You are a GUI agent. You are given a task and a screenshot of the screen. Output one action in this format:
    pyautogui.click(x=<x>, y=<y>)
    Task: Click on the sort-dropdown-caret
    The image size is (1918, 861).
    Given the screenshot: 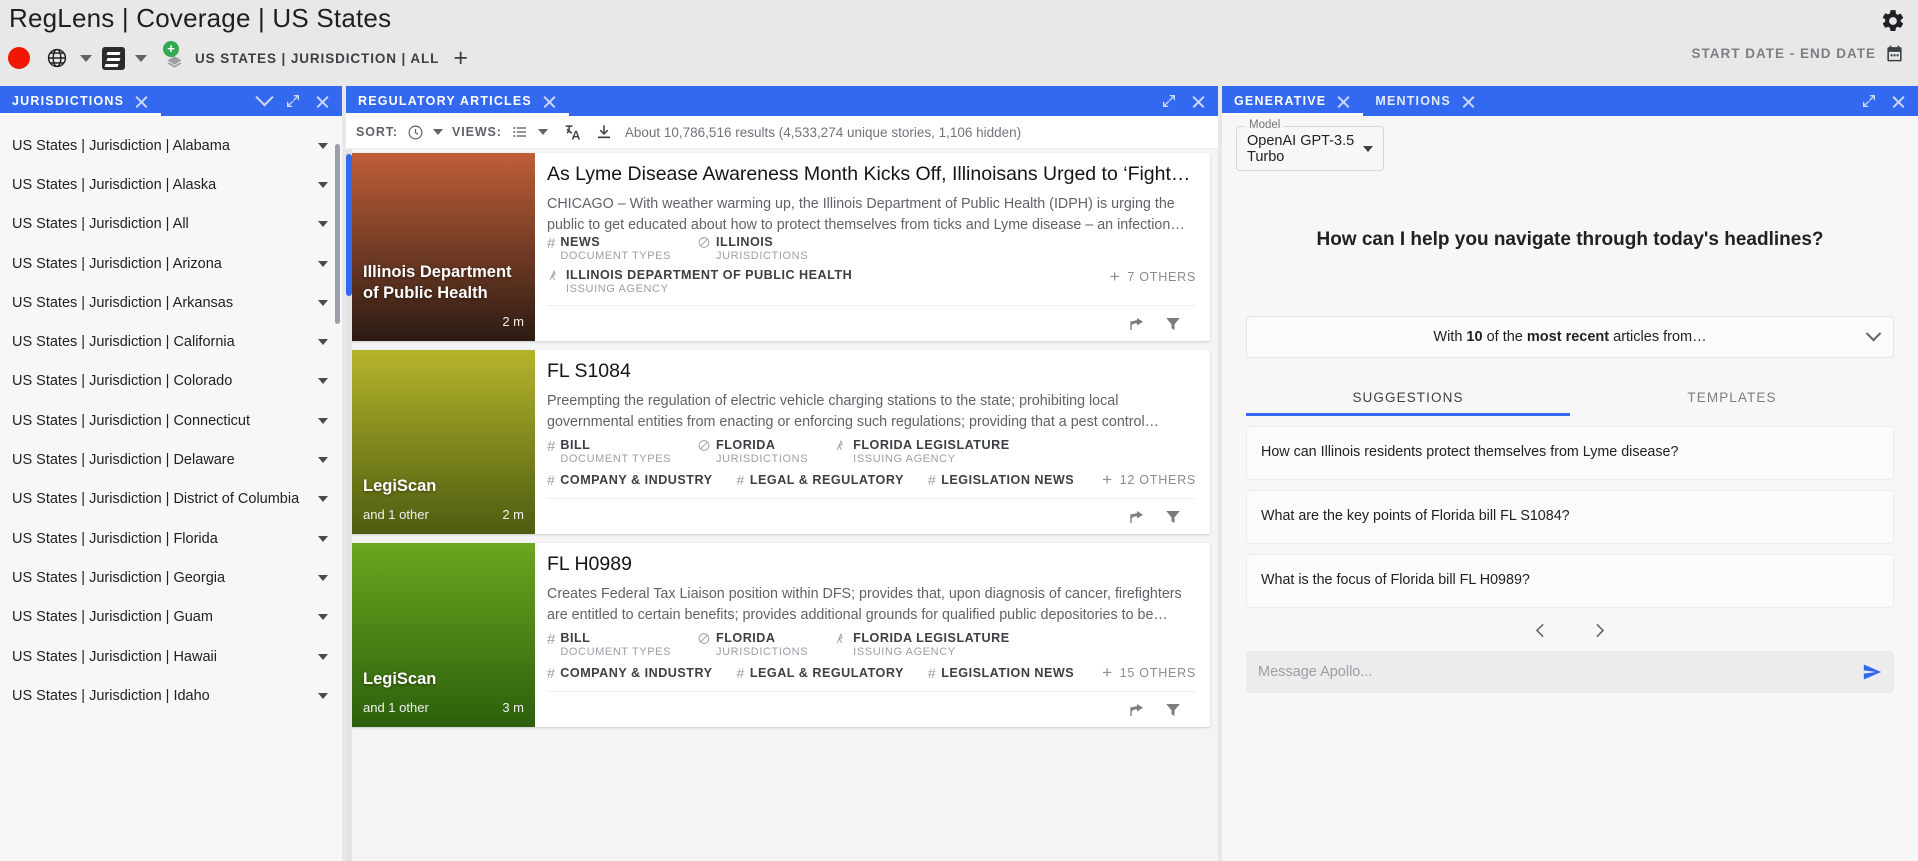 What is the action you would take?
    pyautogui.click(x=438, y=132)
    